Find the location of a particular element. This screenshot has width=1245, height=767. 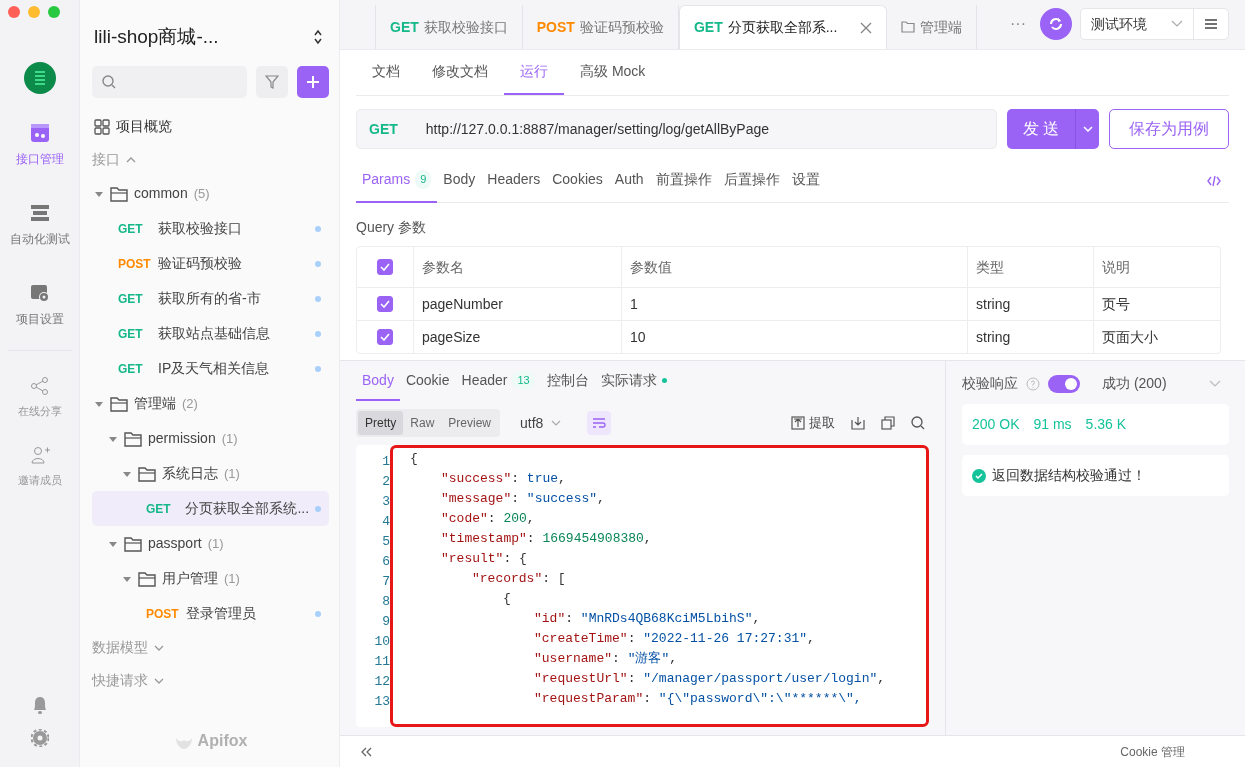

save-button: 保存为用例 is located at coordinates (1169, 129).